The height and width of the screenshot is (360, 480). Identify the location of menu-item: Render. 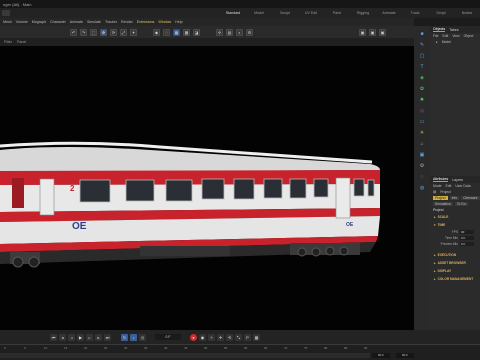
(127, 22).